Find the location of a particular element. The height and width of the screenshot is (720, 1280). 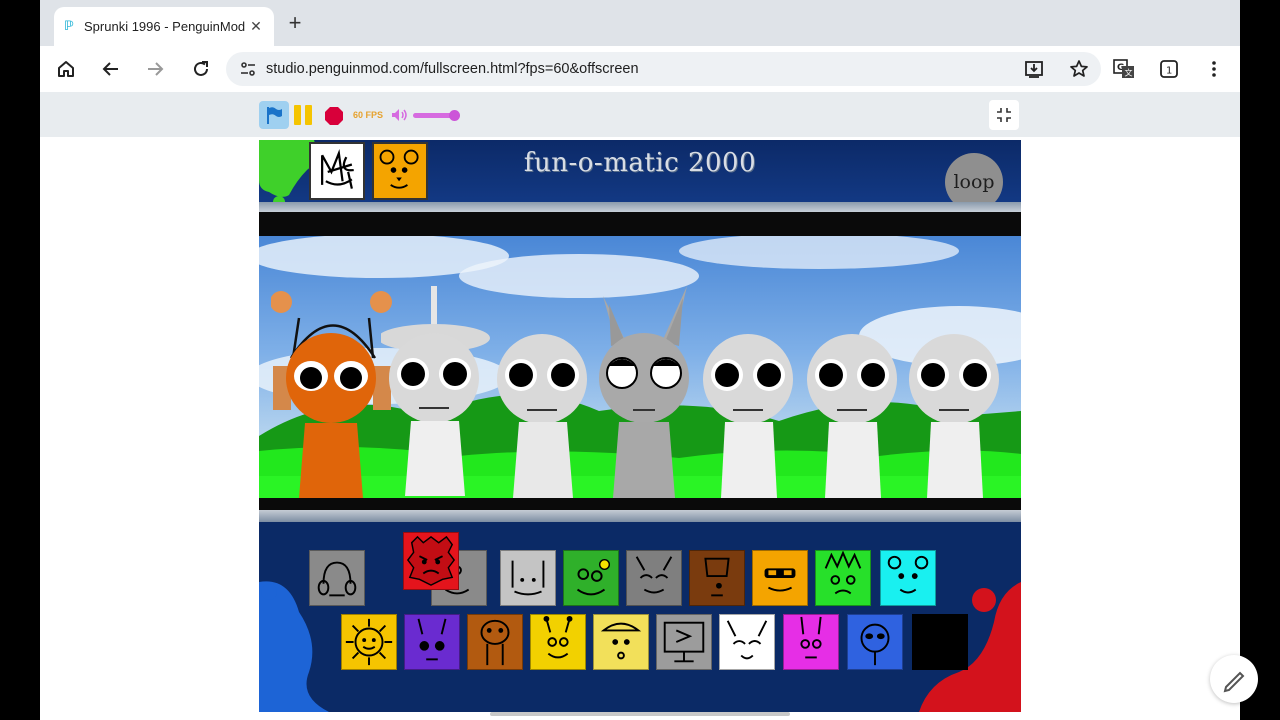

pause-icon is located at coordinates (304, 115).